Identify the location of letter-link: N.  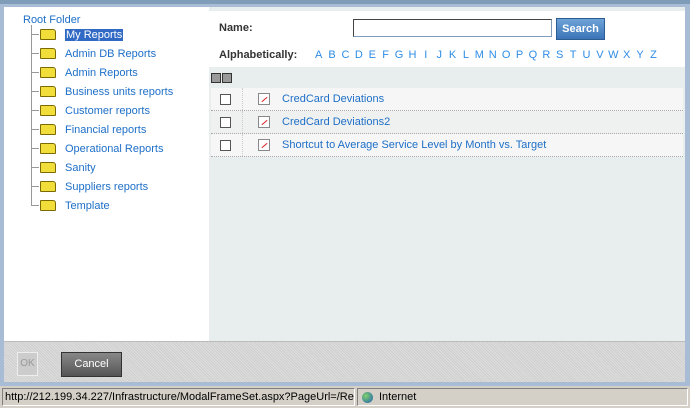
(492, 55).